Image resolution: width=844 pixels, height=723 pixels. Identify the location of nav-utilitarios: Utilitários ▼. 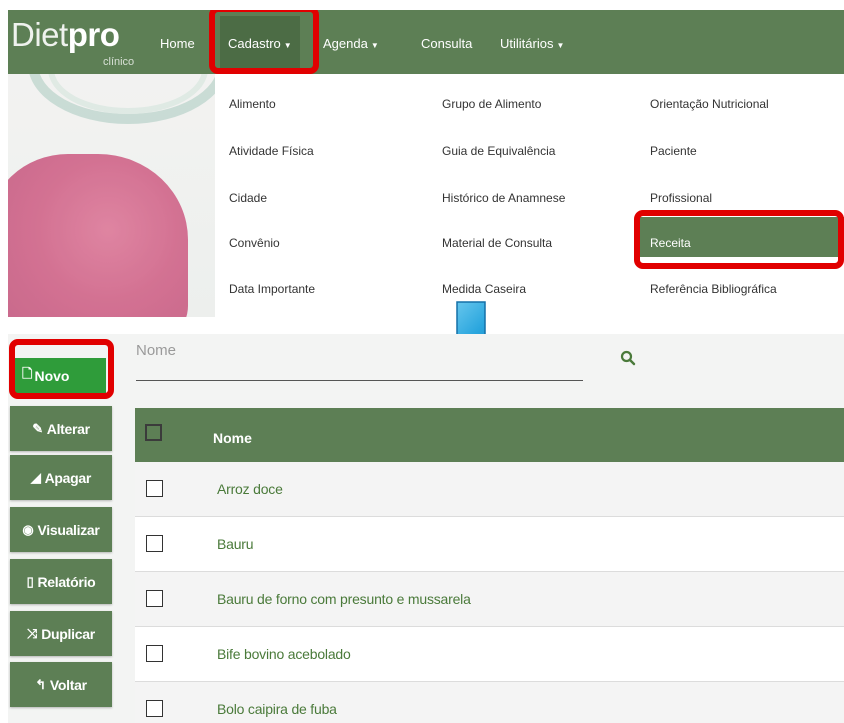
(532, 42).